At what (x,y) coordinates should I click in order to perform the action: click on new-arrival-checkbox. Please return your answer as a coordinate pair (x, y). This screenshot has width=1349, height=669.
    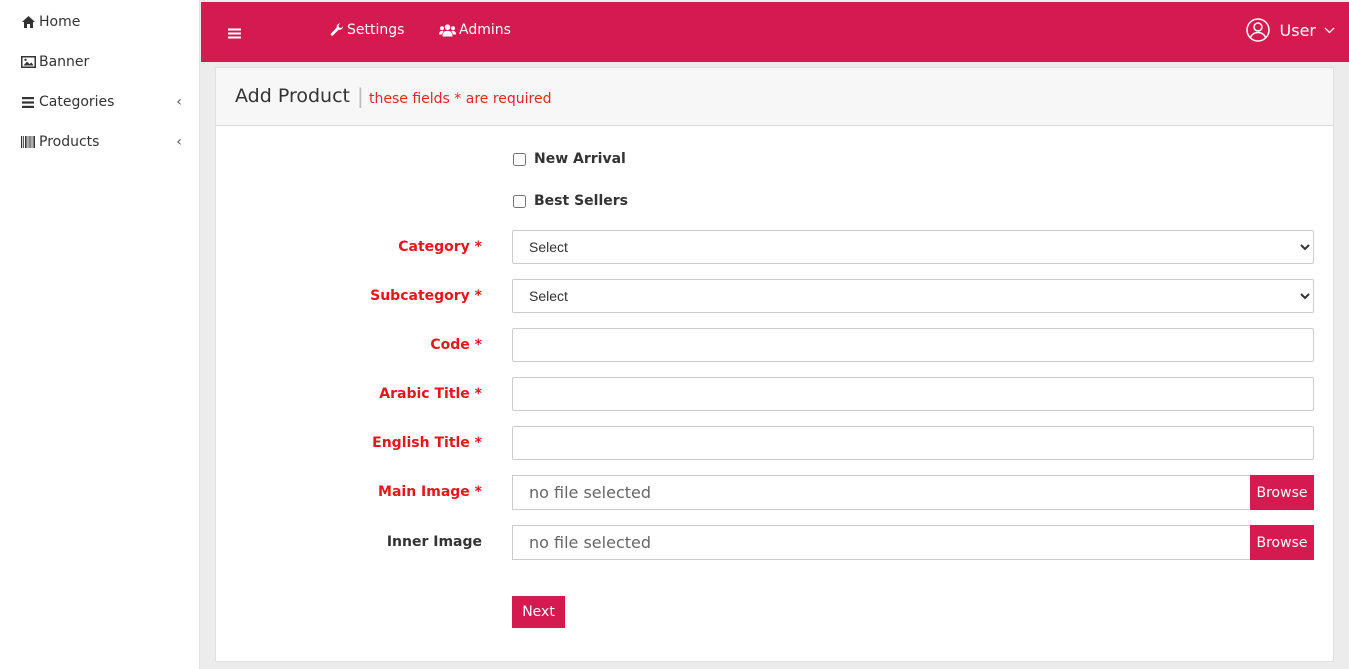
    Looking at the image, I should click on (519, 159).